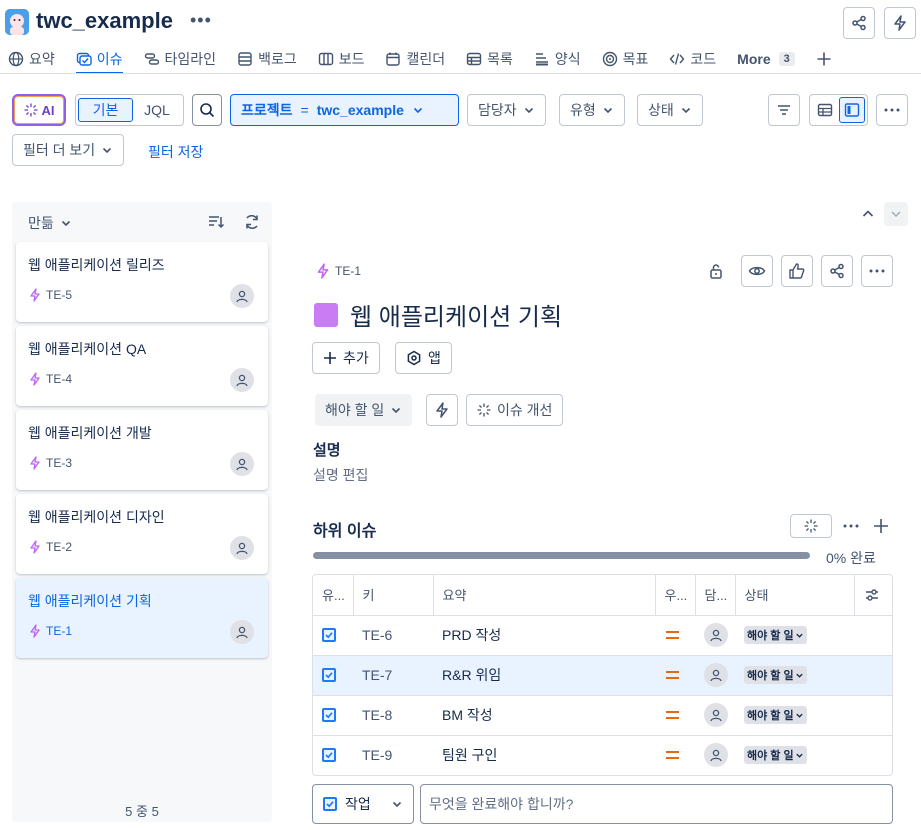  Describe the element at coordinates (670, 110) in the screenshot. I see `status-filter: 상태` at that location.